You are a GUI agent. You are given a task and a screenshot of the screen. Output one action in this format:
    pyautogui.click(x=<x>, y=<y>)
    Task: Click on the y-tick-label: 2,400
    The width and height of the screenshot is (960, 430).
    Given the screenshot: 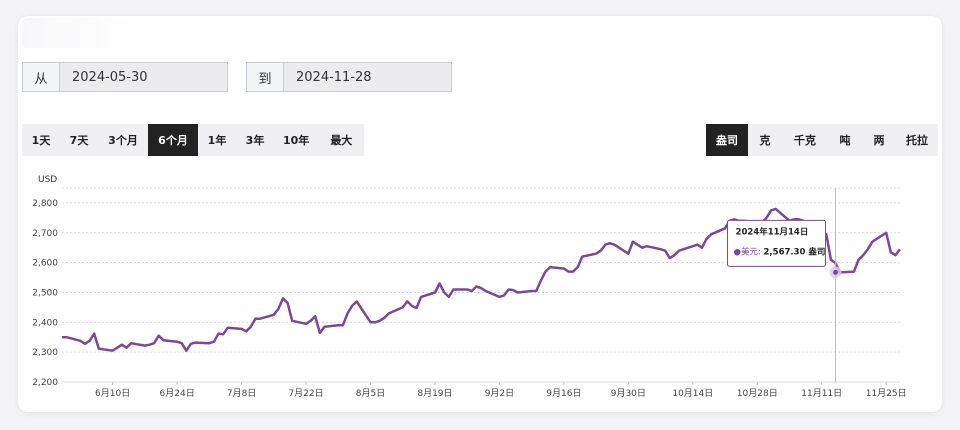 What is the action you would take?
    pyautogui.click(x=45, y=323)
    